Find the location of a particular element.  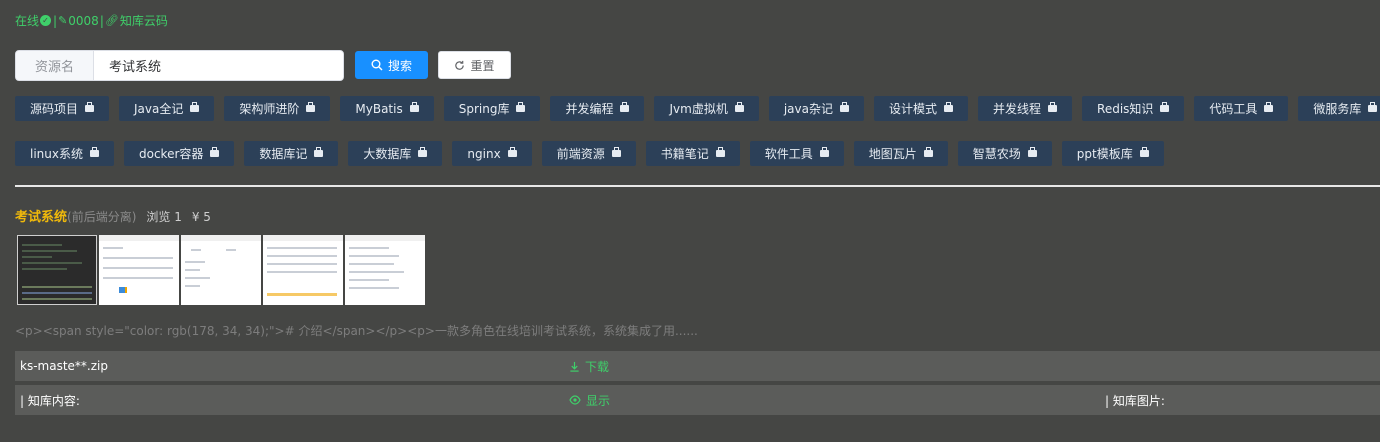

tag-label: linux系统 is located at coordinates (56, 154).